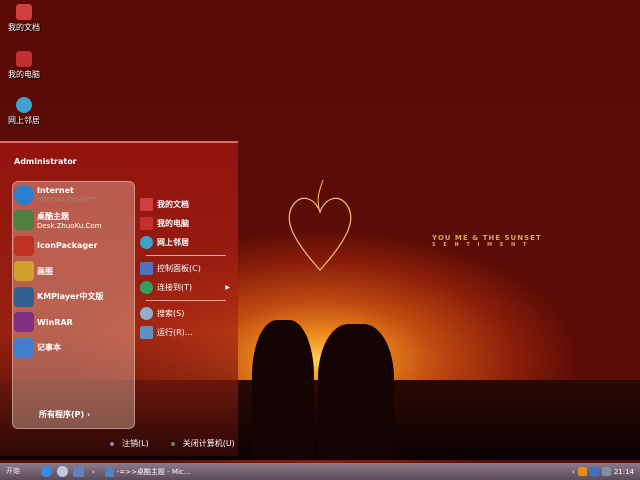  I want to click on desktop-icon-my-documents: 我的文档, so click(24, 18).